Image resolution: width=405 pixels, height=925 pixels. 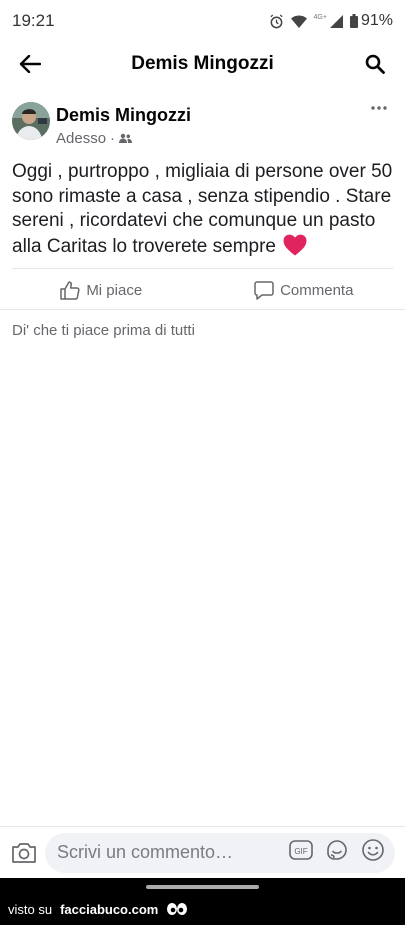 I want to click on gif-icon: GIF, so click(x=301, y=850).